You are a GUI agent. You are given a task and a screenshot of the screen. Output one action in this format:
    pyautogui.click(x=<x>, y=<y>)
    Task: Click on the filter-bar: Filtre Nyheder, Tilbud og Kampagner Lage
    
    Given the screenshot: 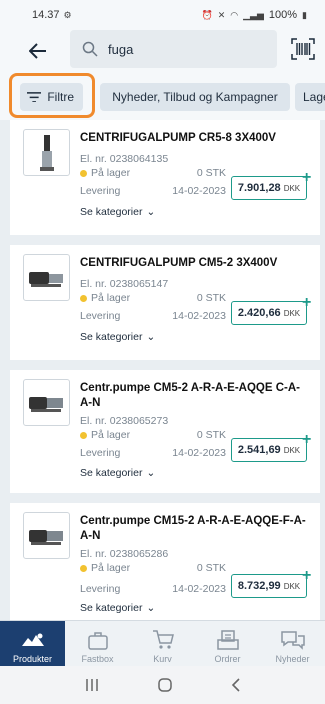 What is the action you would take?
    pyautogui.click(x=162, y=96)
    